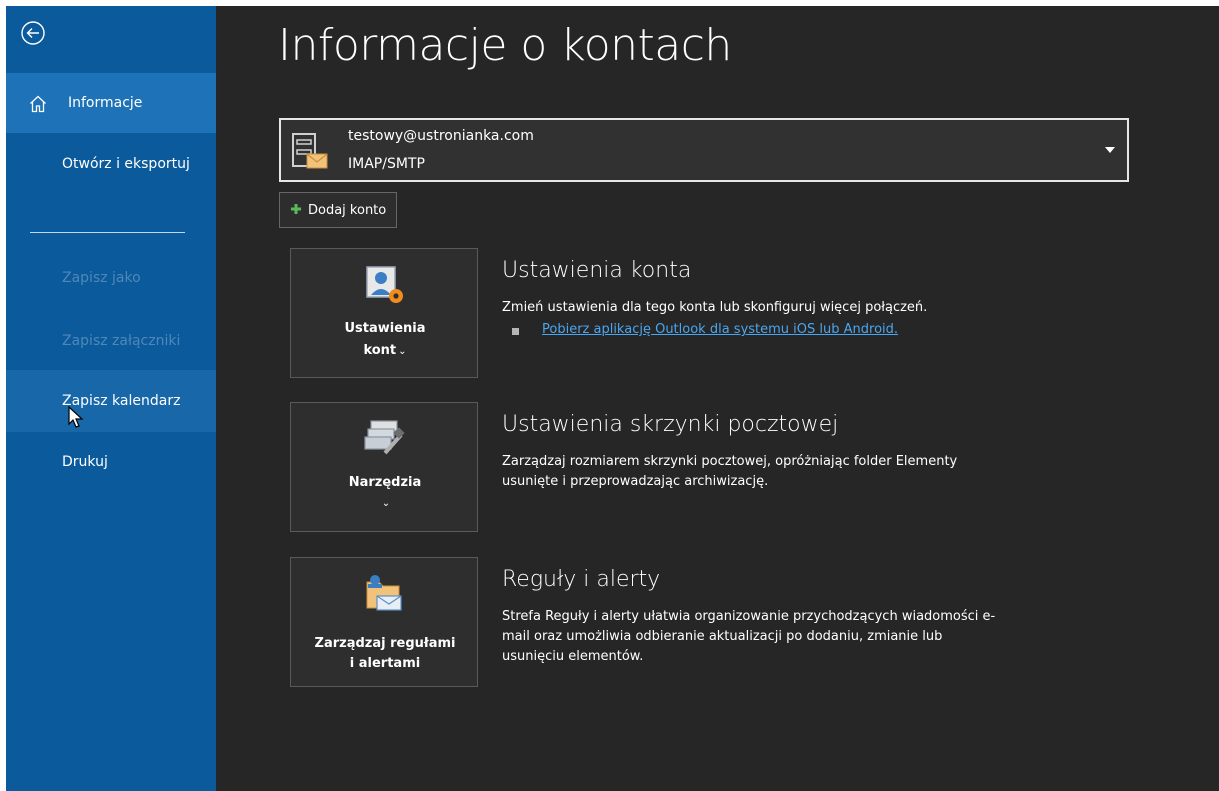 The height and width of the screenshot is (791, 1219). Describe the element at coordinates (385, 482) in the screenshot. I see `tools-label: Narzędzia` at that location.